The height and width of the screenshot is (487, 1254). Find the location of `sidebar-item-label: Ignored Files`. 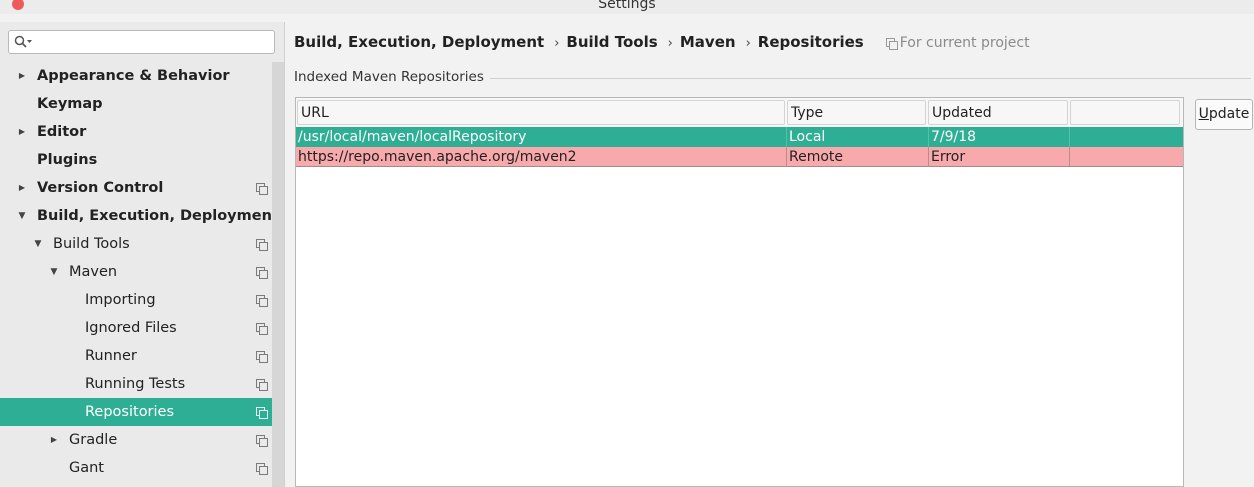

sidebar-item-label: Ignored Files is located at coordinates (131, 328).